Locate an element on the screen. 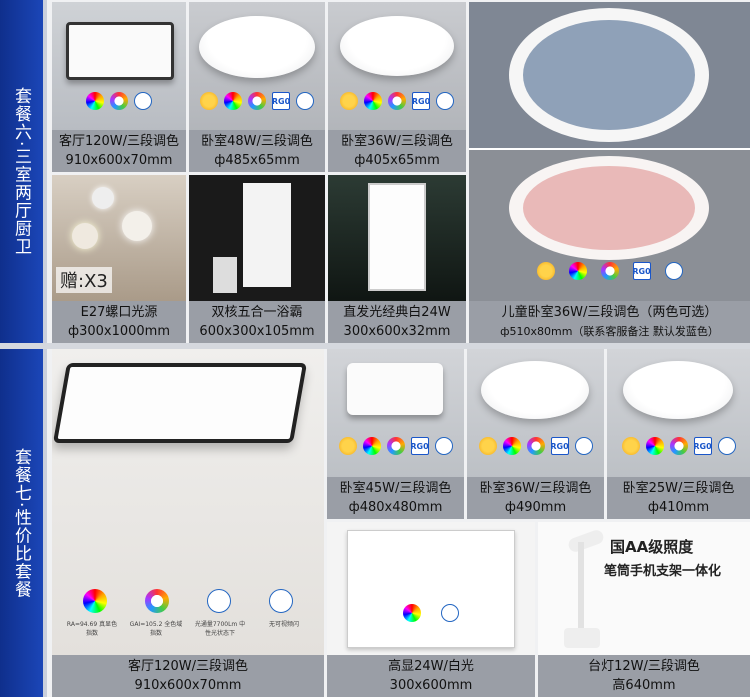 This screenshot has height=697, width=750. product-card-bath-heater: 双核五合一浴霸 600x300x105mm is located at coordinates (257, 259).